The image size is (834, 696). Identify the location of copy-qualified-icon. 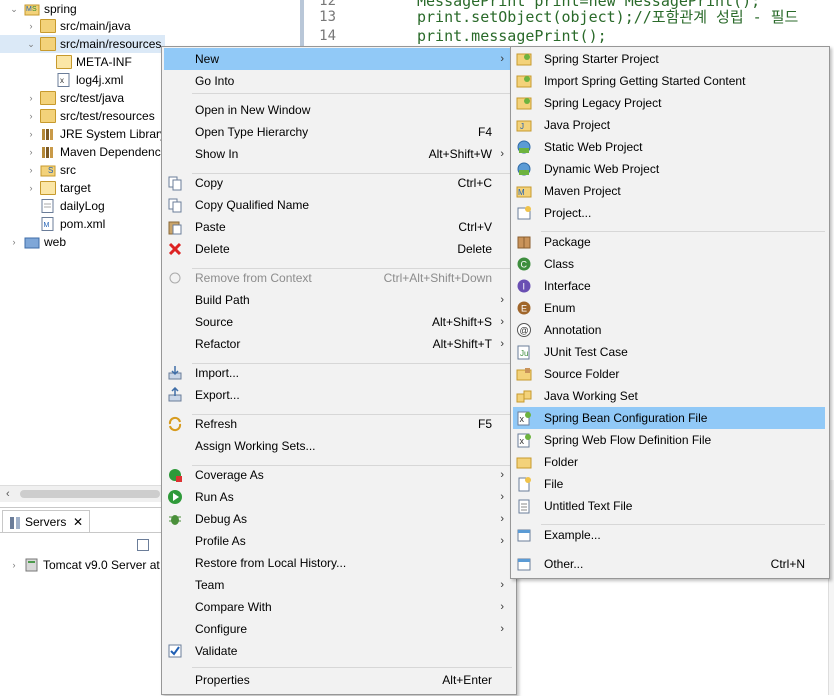
(175, 205).